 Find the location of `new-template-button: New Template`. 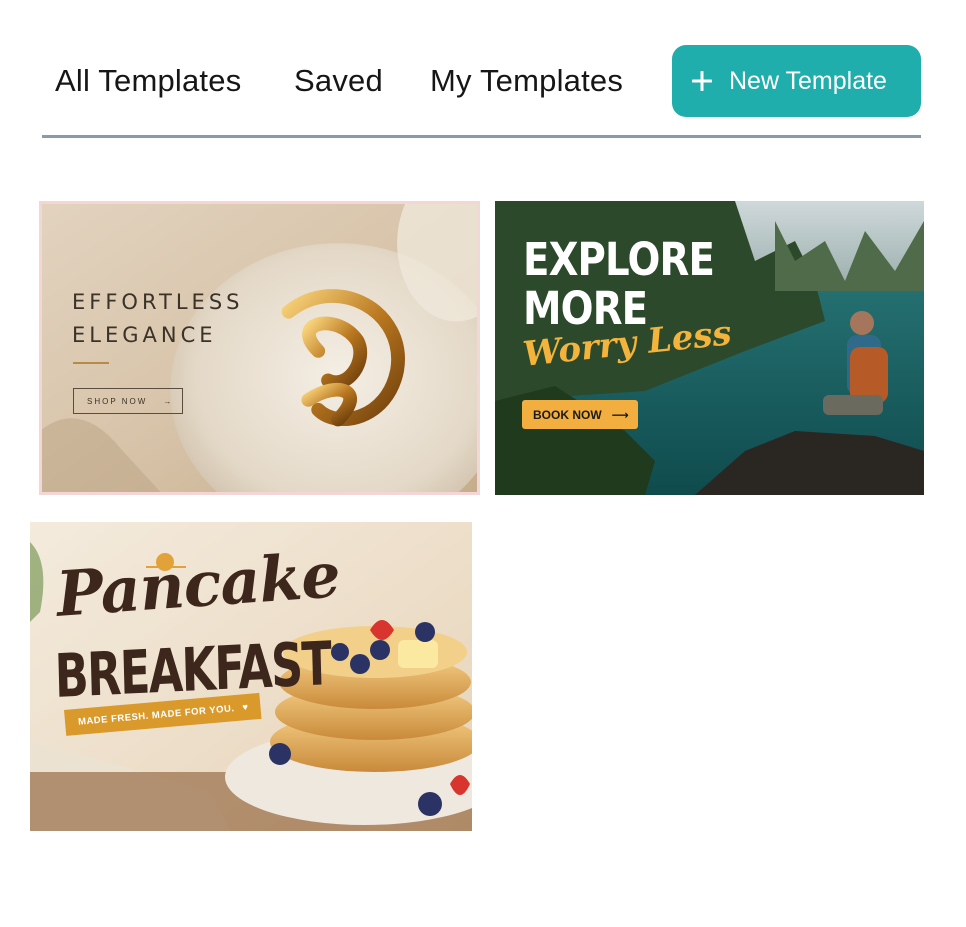

new-template-button: New Template is located at coordinates (796, 81).